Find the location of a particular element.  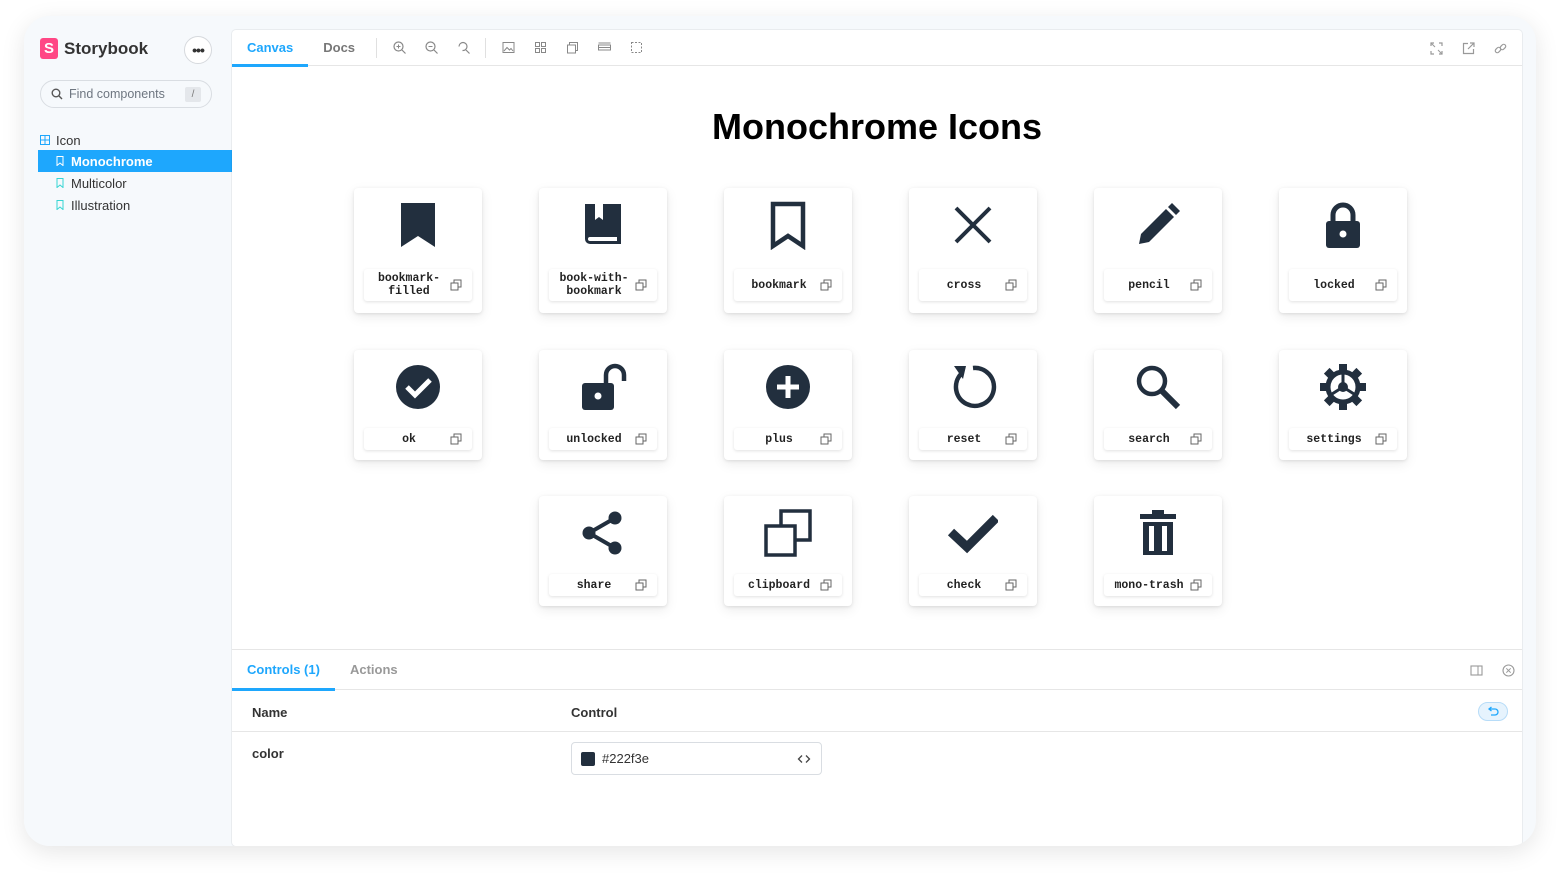

reset-controls-button is located at coordinates (1493, 711).